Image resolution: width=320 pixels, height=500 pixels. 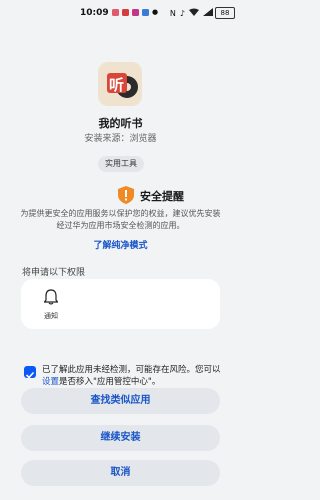 I want to click on check-icon, so click(x=30, y=375).